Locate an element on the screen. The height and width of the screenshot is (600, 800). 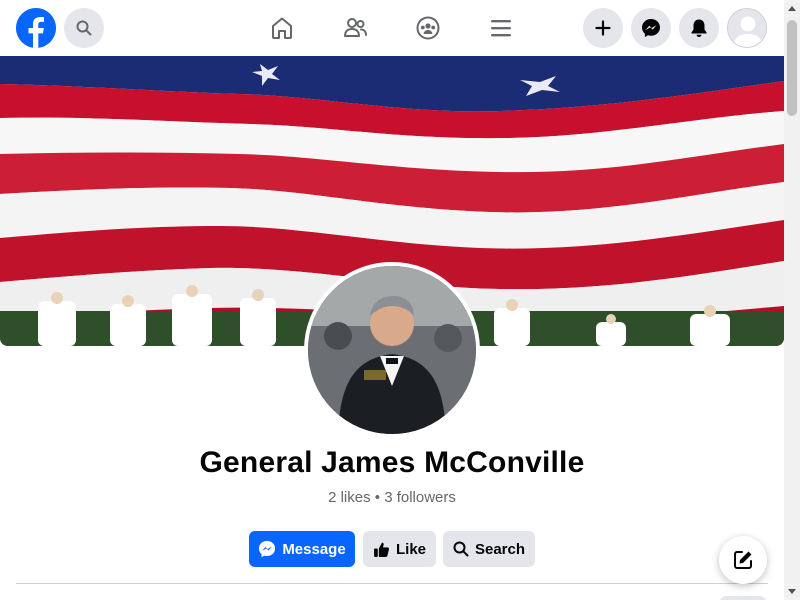
scroll-up-arrow-icon is located at coordinates (792, 8).